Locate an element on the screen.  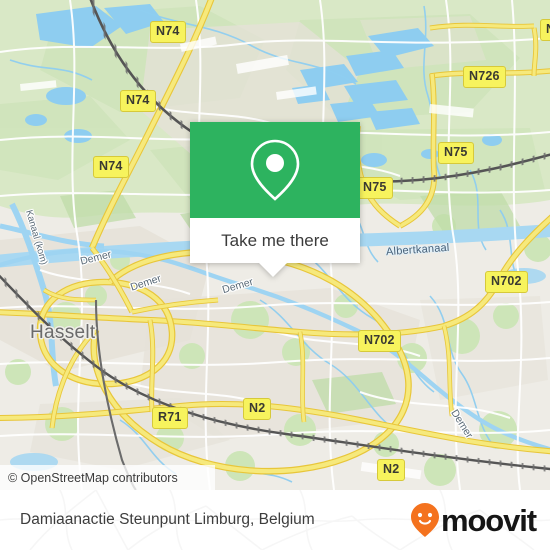
moovit-pin-smiley-icon is located at coordinates (424, 520).